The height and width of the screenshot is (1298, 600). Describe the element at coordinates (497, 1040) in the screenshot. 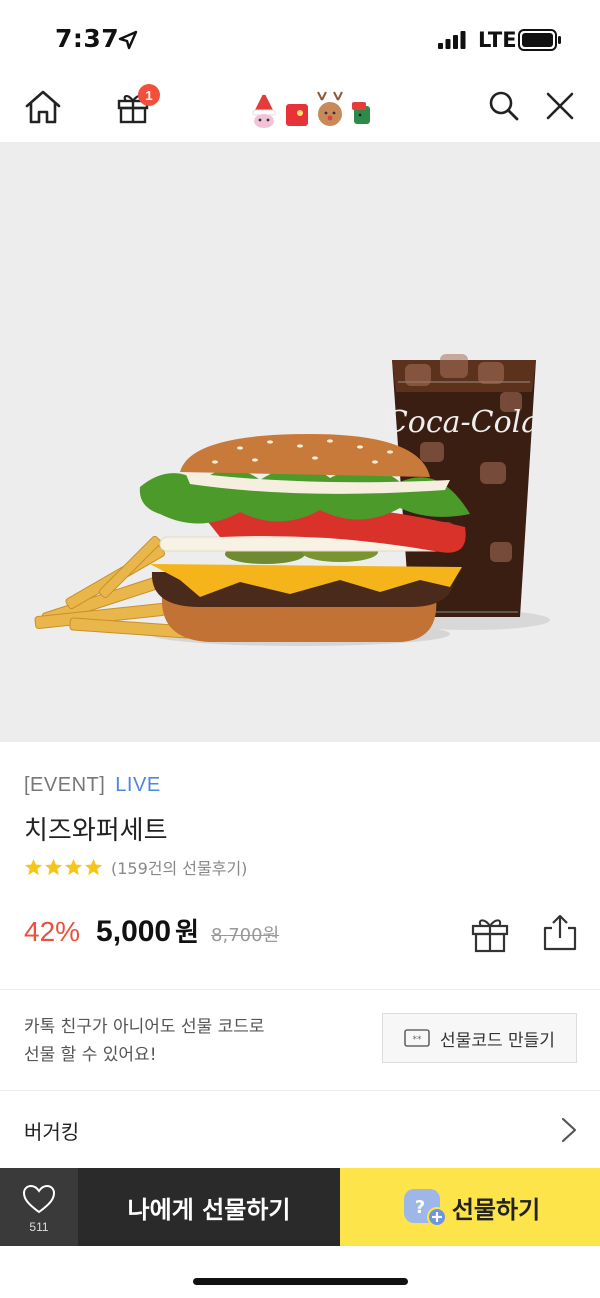

I see `make-gift-code-label: 선물코드 만들기` at that location.